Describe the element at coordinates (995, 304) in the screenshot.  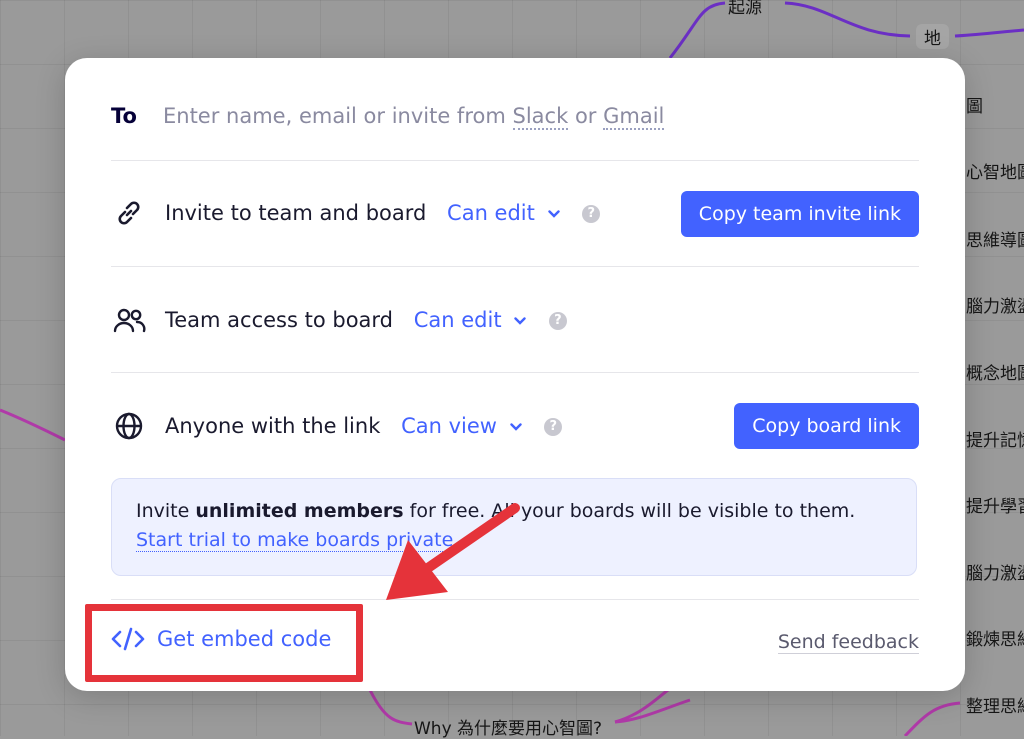
I see `mindmap-node-4: 腦力激盪圖` at that location.